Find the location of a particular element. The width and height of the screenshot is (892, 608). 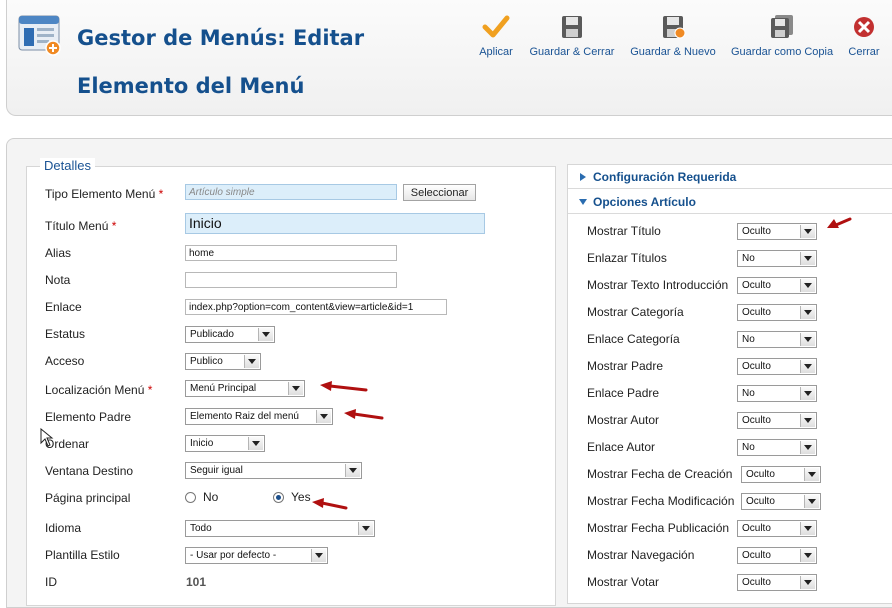

pagina-label: Página principal is located at coordinates (88, 498).